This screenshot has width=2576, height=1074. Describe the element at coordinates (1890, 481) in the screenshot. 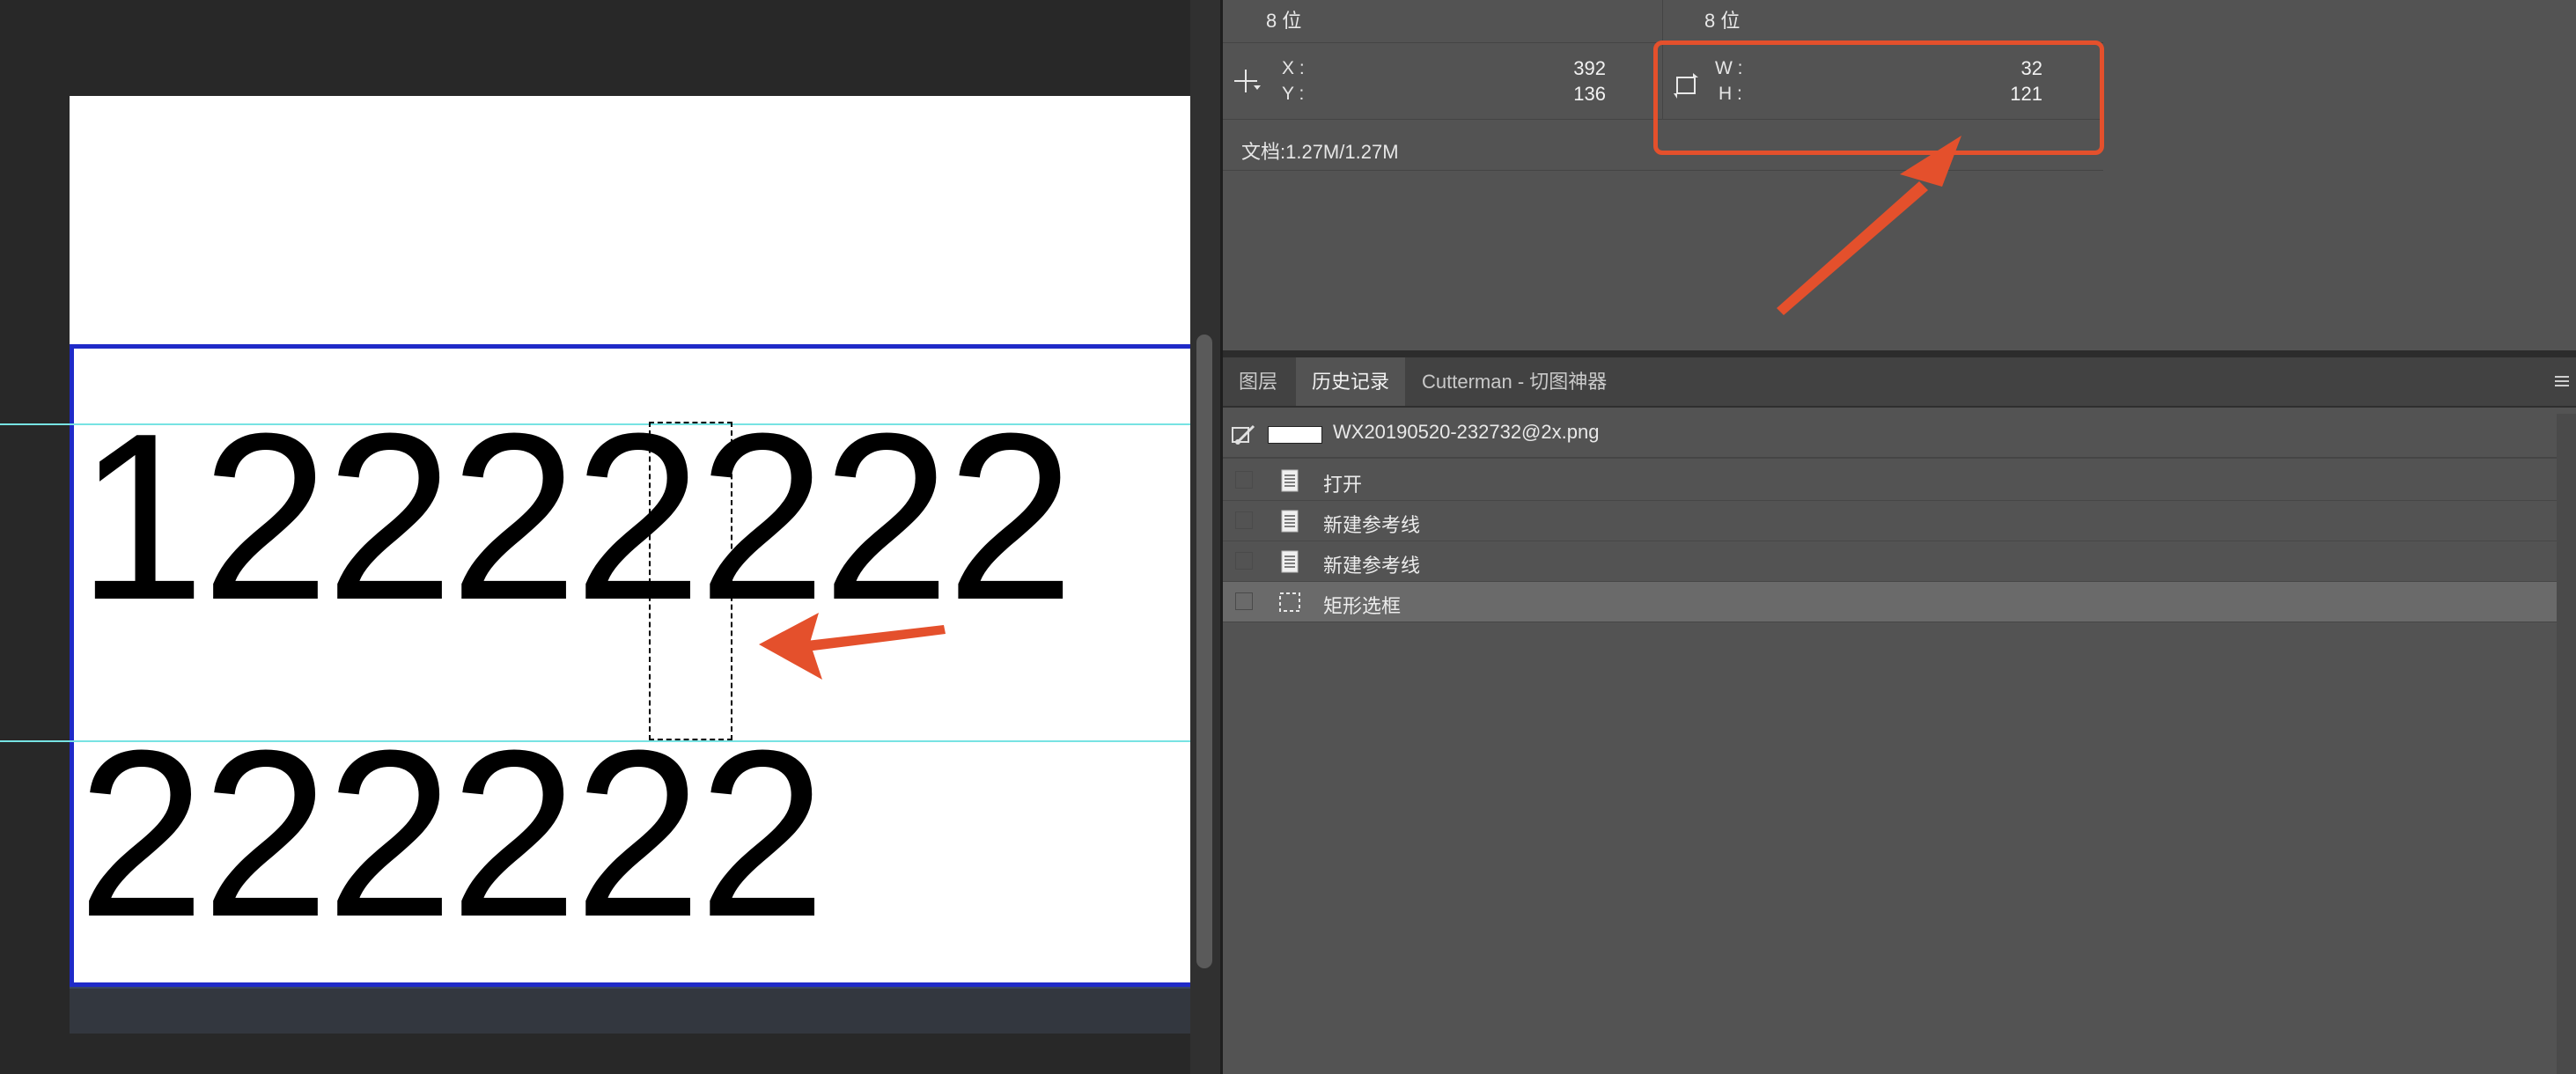

I see `history-step: 打开` at that location.